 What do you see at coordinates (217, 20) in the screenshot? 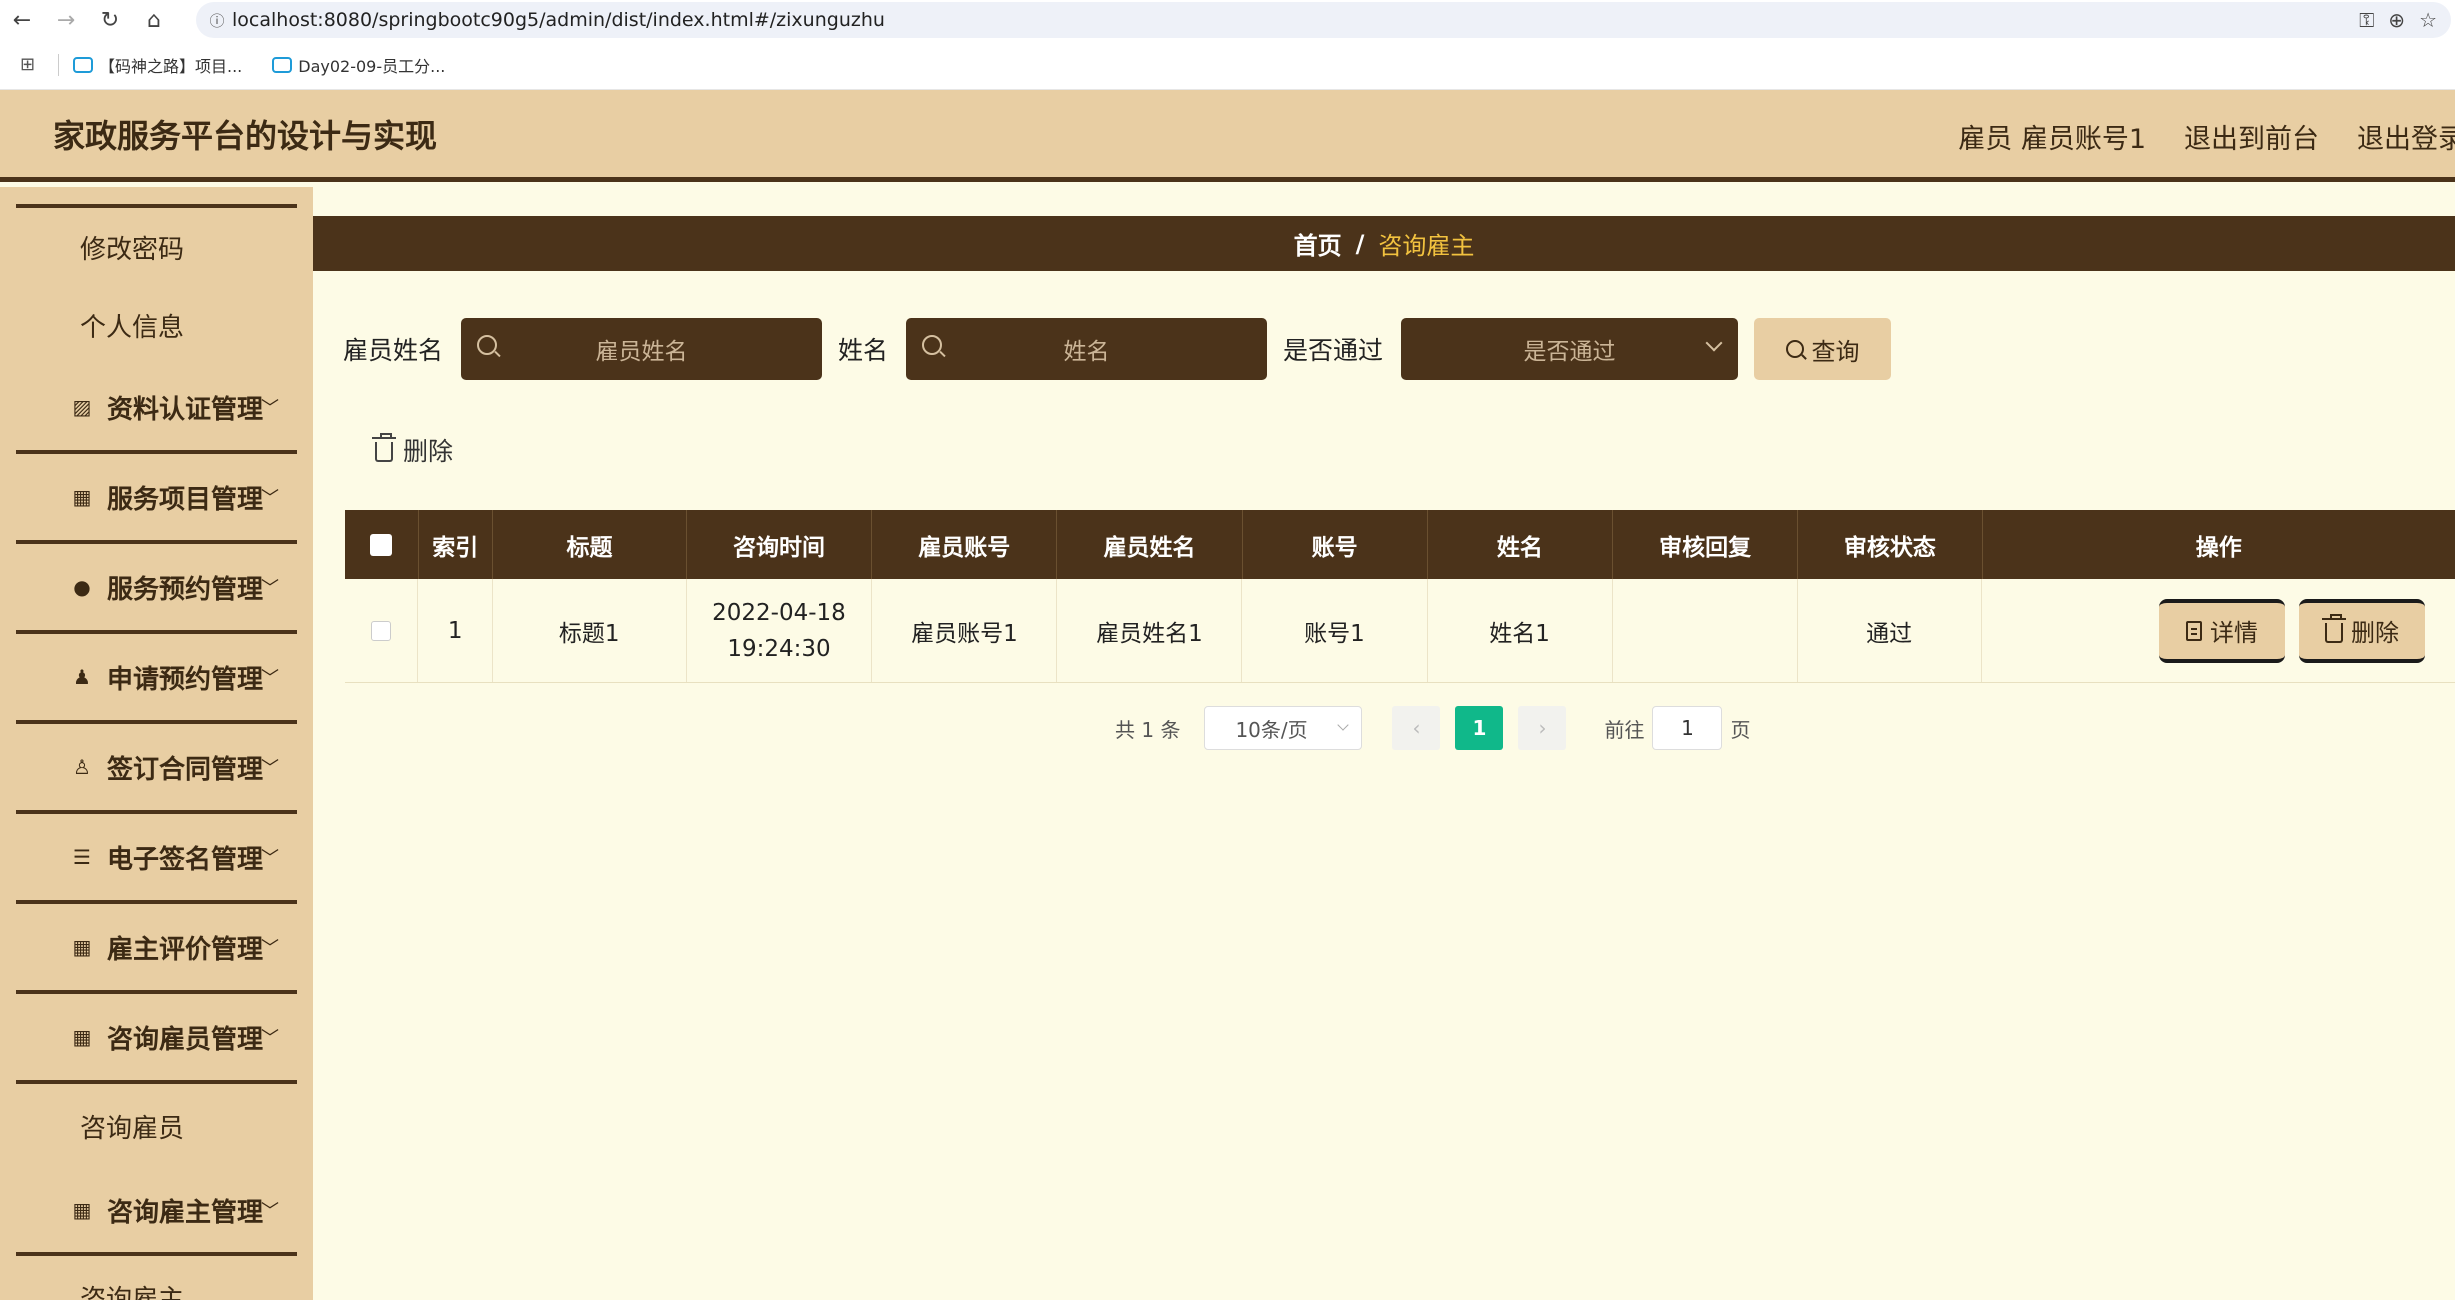
I see `site-info-icon: ⓘ` at bounding box center [217, 20].